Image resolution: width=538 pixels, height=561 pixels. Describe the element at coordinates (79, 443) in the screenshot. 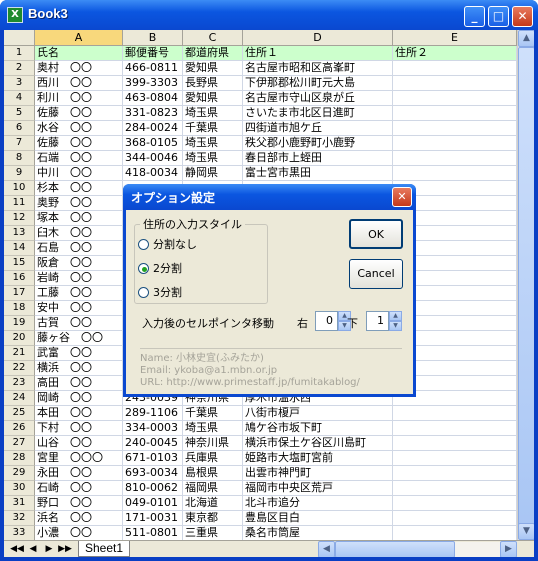

I see `cell-a: 山谷 〇〇` at that location.